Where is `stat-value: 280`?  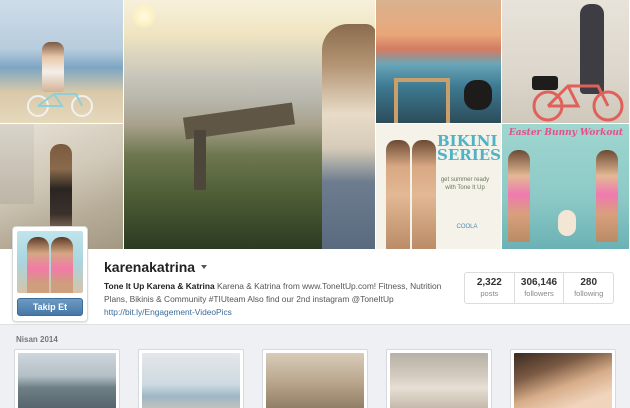
stat-value: 280 is located at coordinates (589, 282).